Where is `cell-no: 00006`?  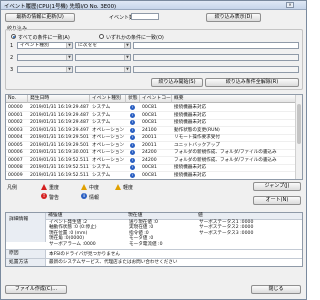 cell-no: 00006 is located at coordinates (15, 152).